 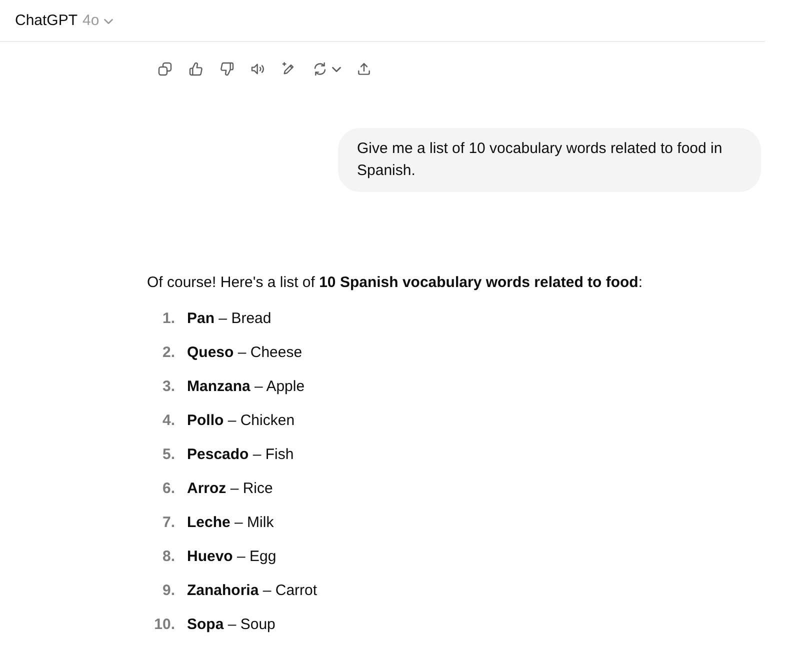 I want to click on list-item-text: Sopa – Soup, so click(x=231, y=625).